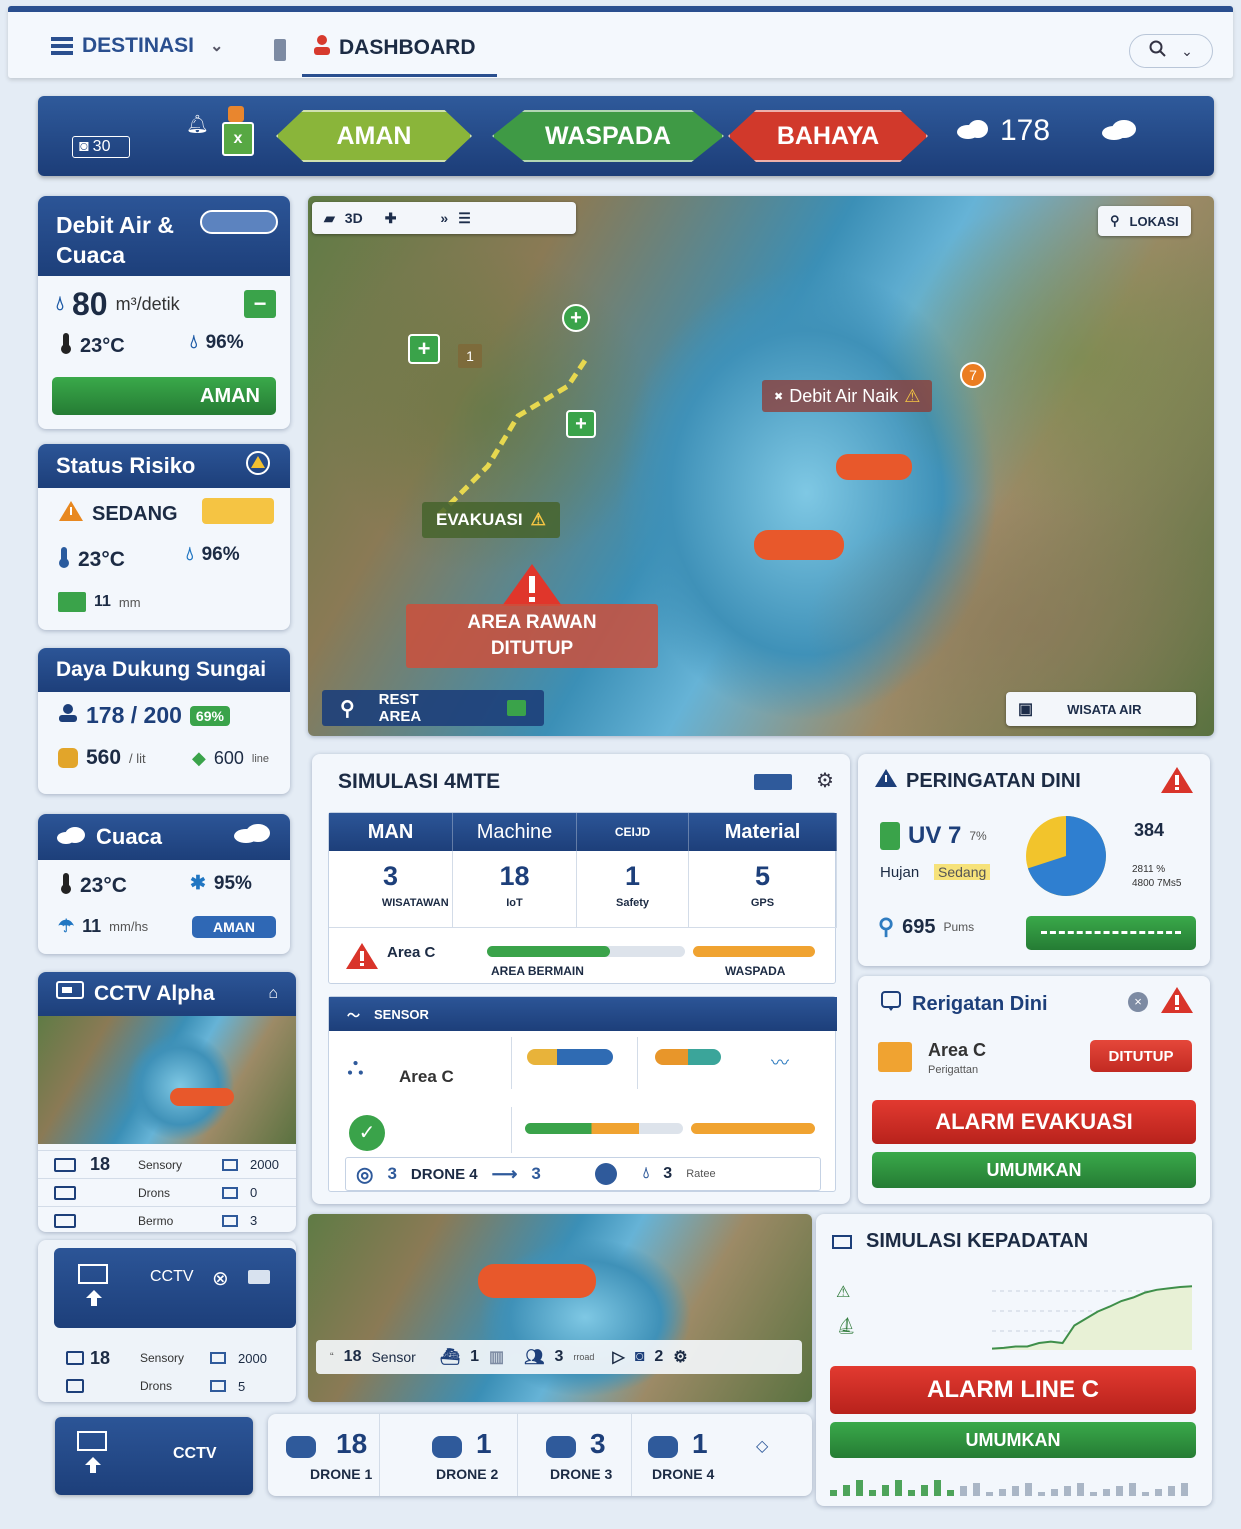 This screenshot has height=1529, width=1241. I want to click on camera-counter: ◙ 30, so click(101, 147).